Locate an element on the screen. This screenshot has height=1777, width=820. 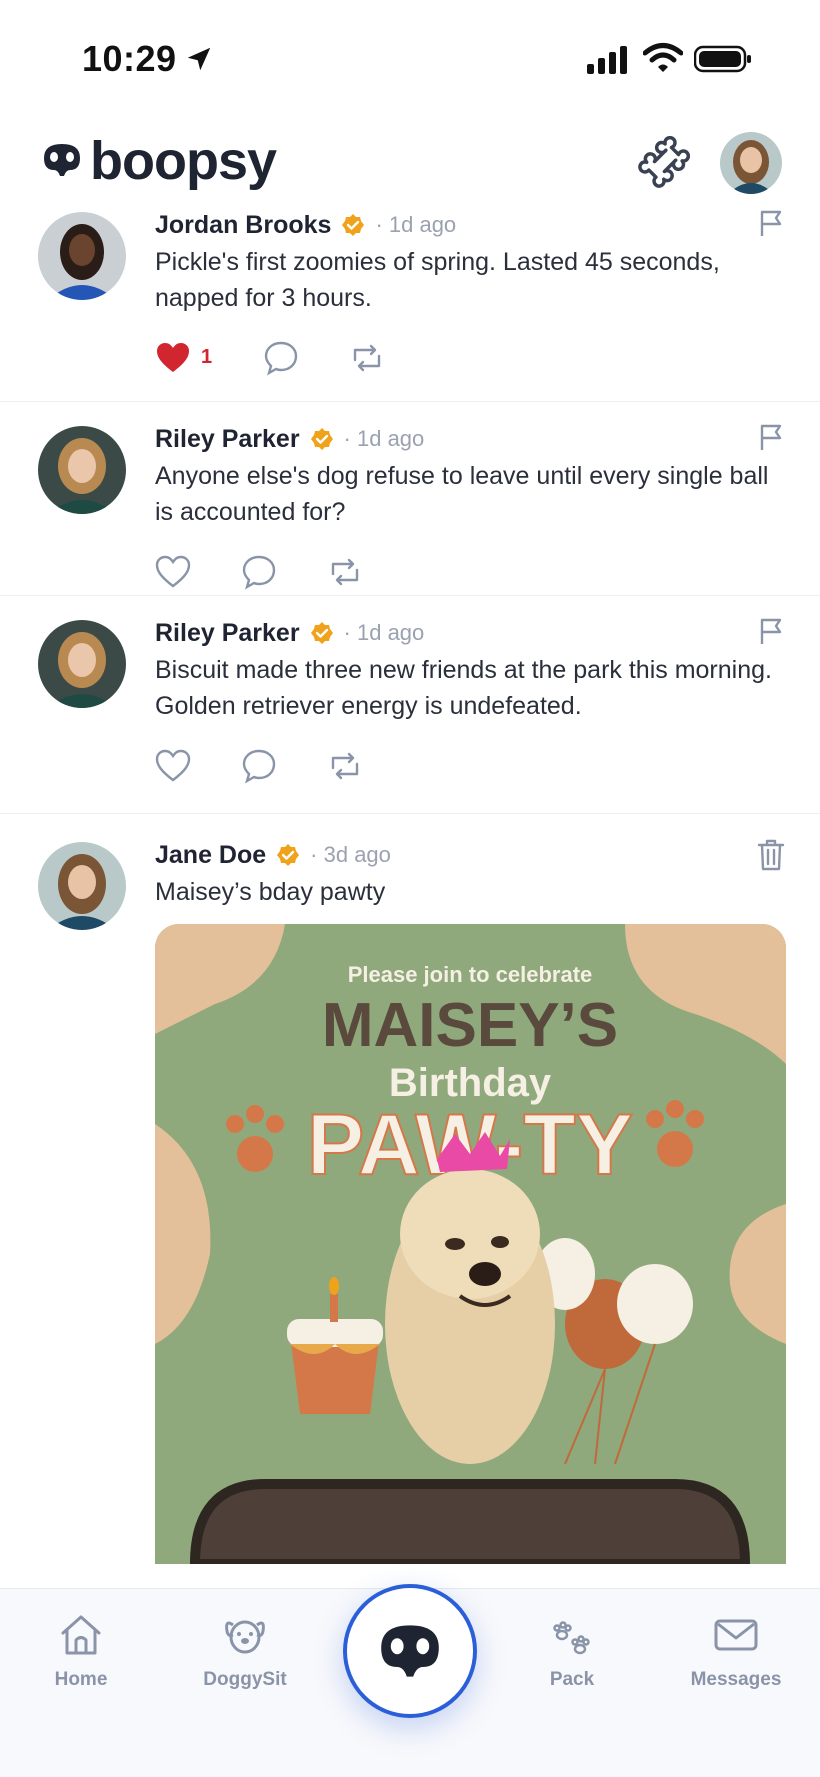
invite-line-1: Please join to celebrate is located at coordinates (470, 974).